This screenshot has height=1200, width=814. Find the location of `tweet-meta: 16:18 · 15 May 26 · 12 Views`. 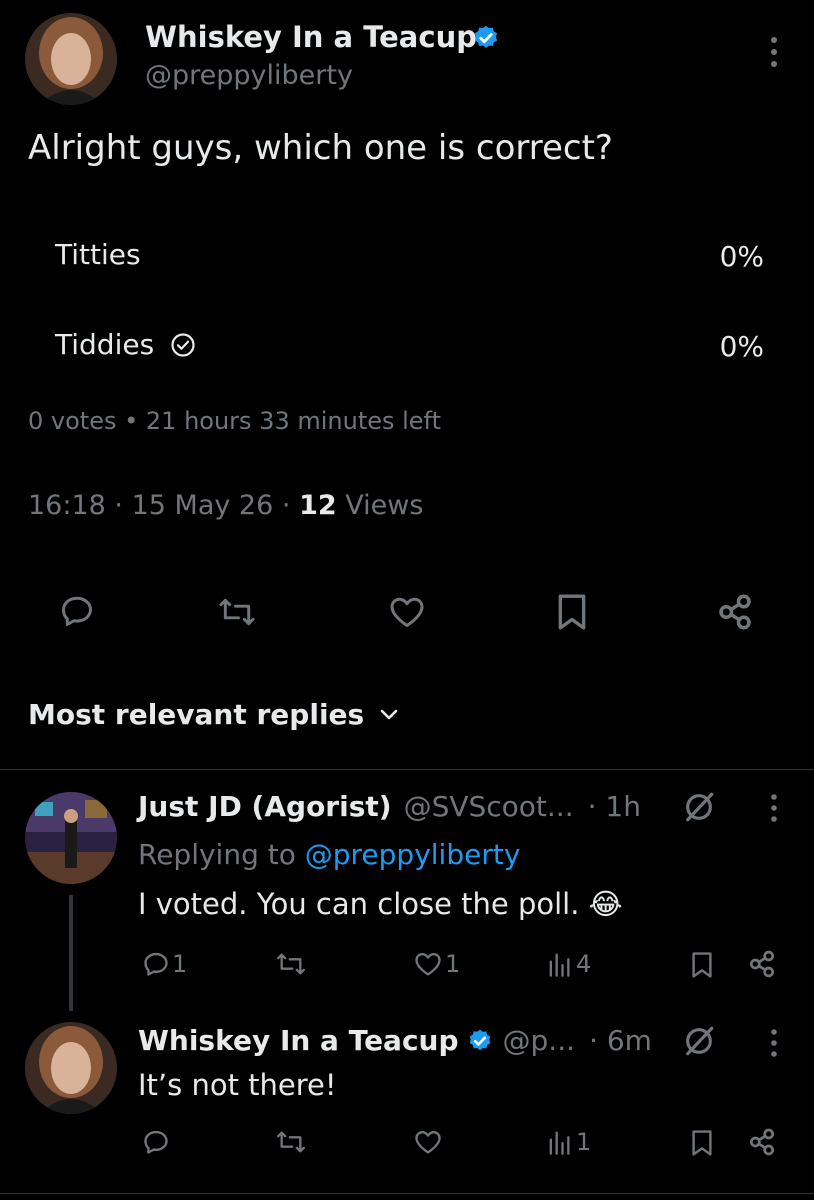

tweet-meta: 16:18 · 15 May 26 · 12 Views is located at coordinates (225, 505).